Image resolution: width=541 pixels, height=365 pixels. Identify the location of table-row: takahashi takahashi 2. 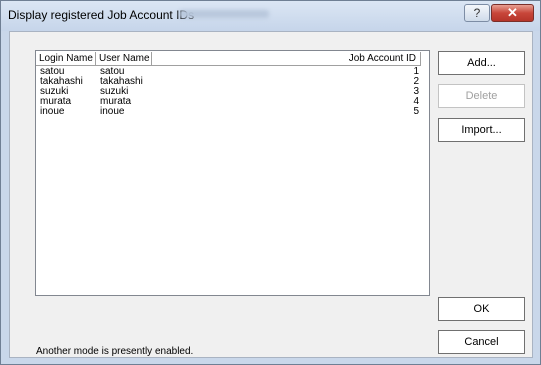
(232, 82).